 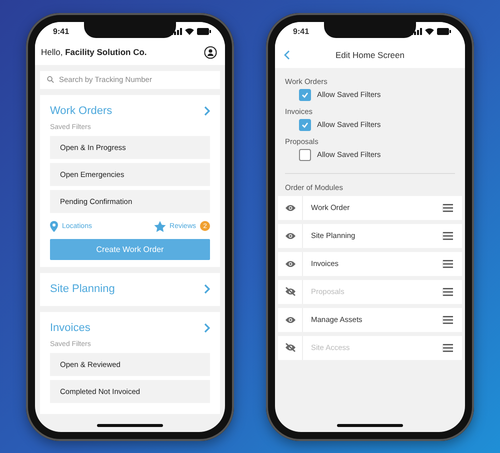 I want to click on location-pin-icon, so click(x=54, y=226).